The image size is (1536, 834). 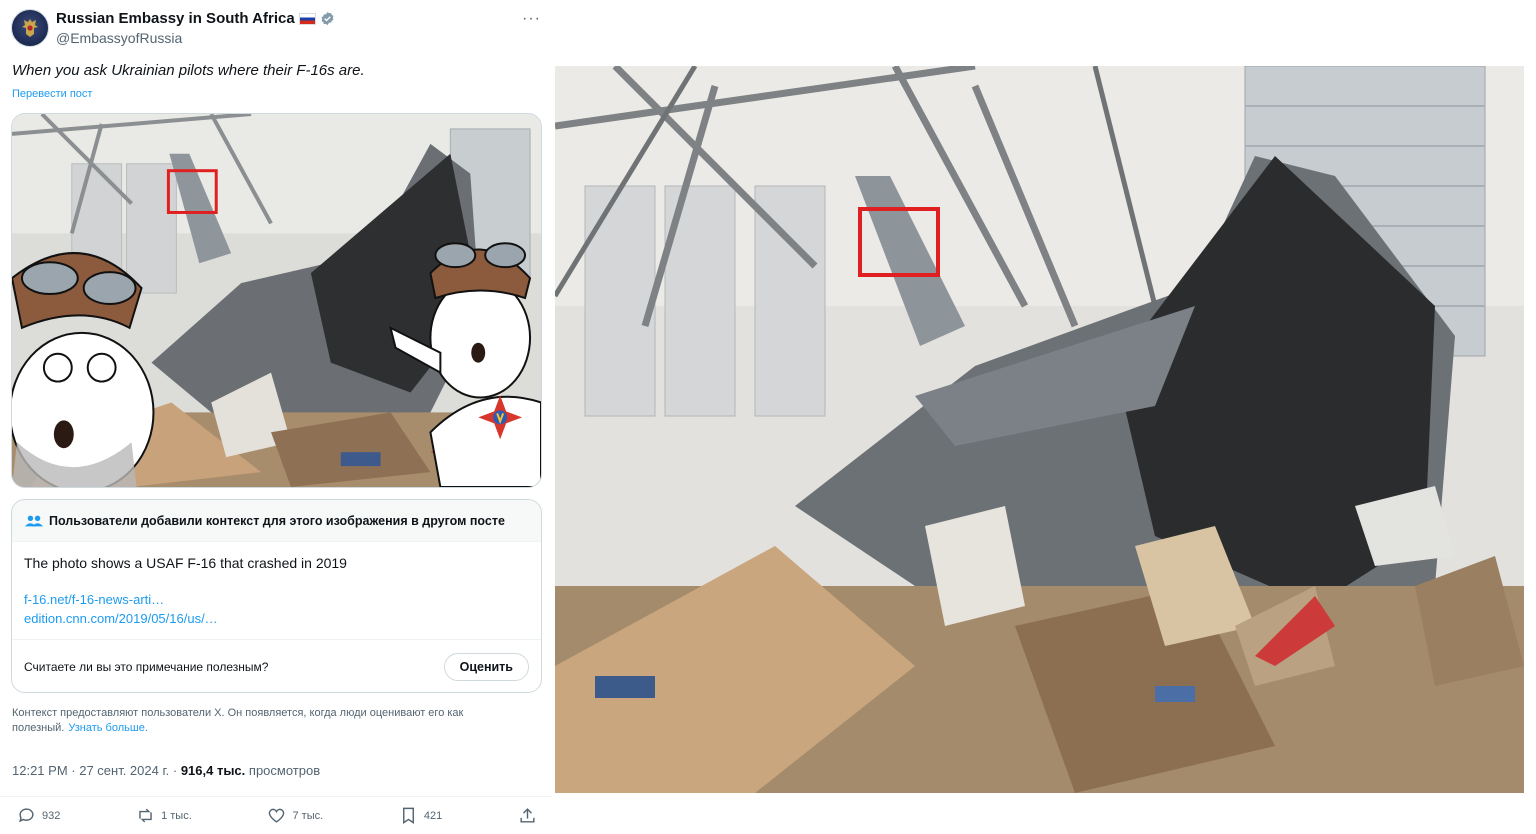 I want to click on people-icon, so click(x=34, y=520).